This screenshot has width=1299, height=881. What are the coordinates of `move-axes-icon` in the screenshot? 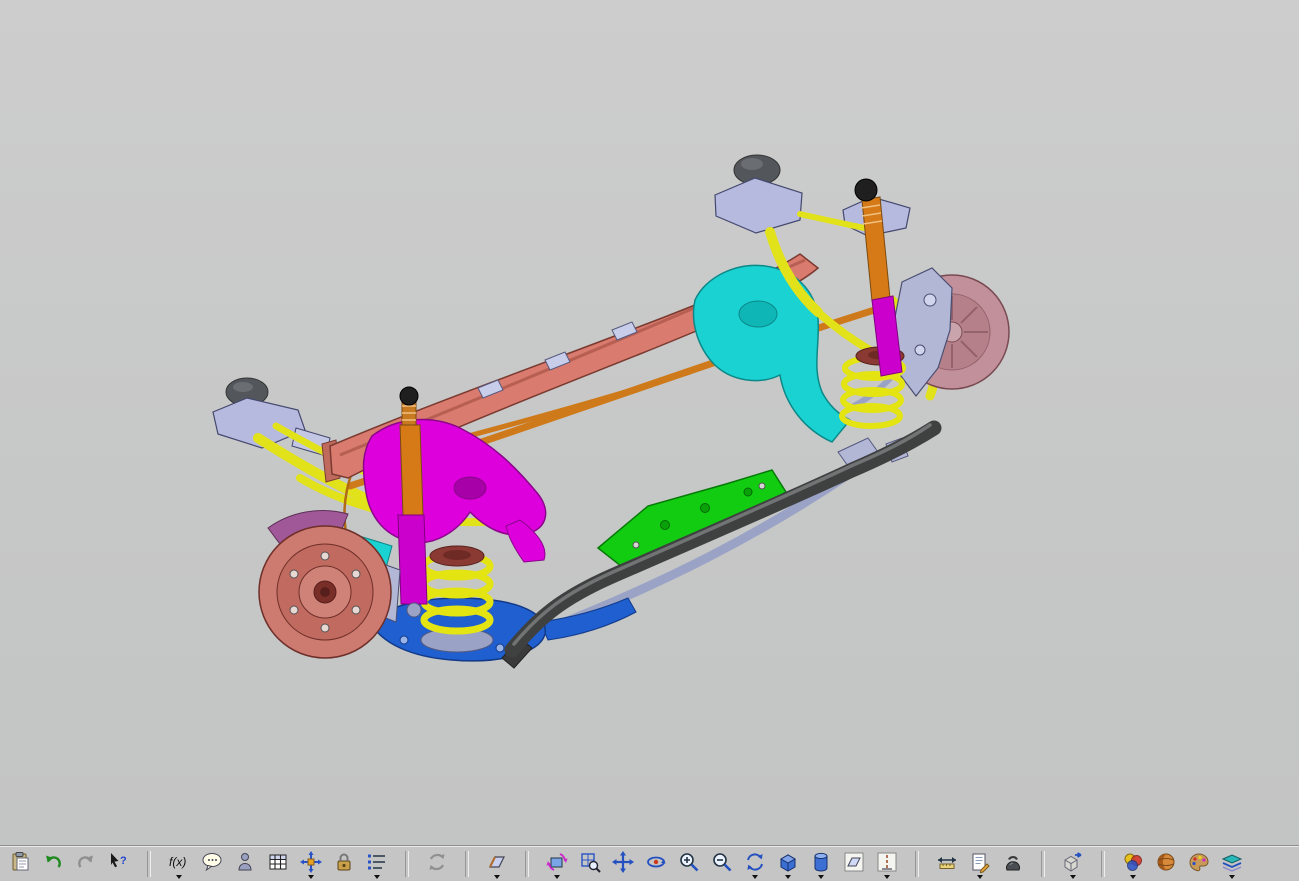 It's located at (311, 861).